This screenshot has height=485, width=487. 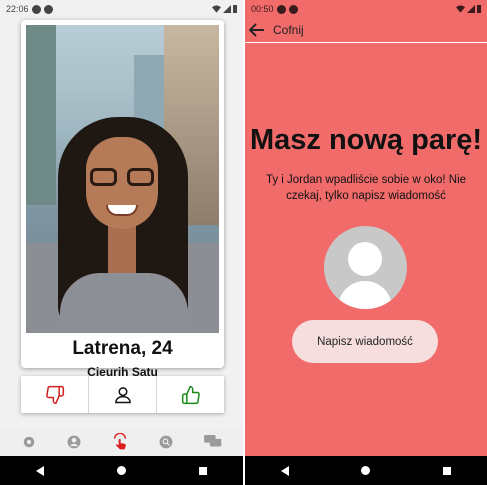 What do you see at coordinates (288, 30) in the screenshot?
I see `back-button-label: Cofnij` at bounding box center [288, 30].